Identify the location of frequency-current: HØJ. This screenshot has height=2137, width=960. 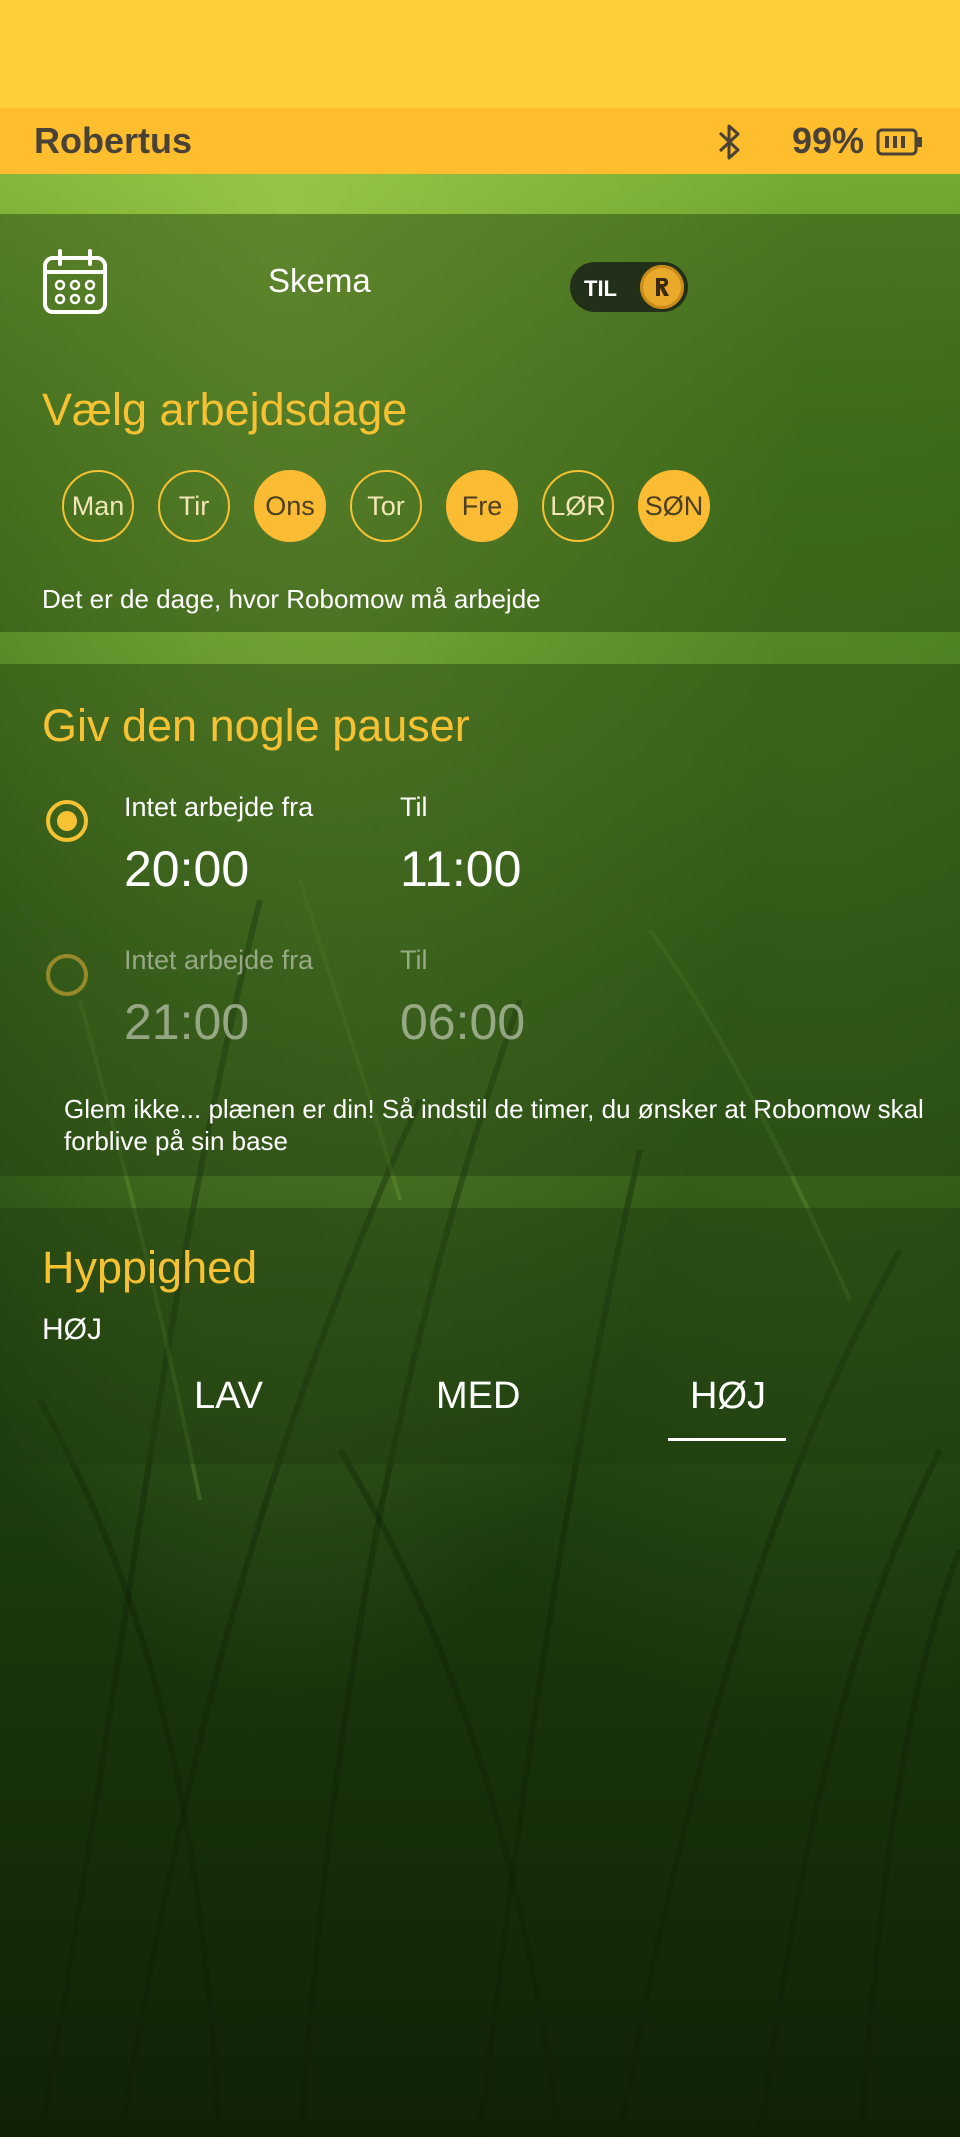
(72, 1329).